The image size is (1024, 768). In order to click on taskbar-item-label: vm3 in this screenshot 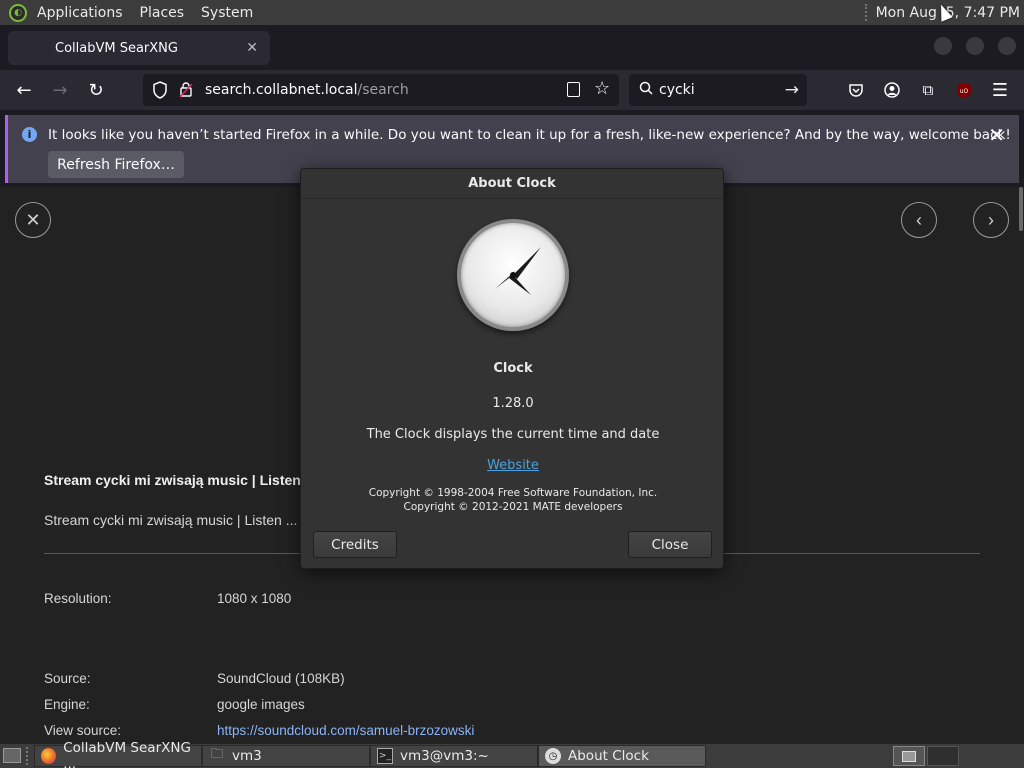, I will do `click(247, 756)`.